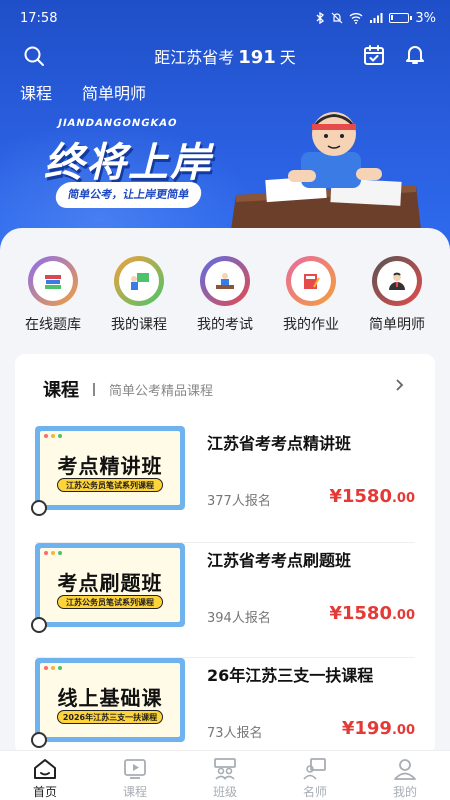  What do you see at coordinates (425, 18) in the screenshot?
I see `battery-percent: 3%` at bounding box center [425, 18].